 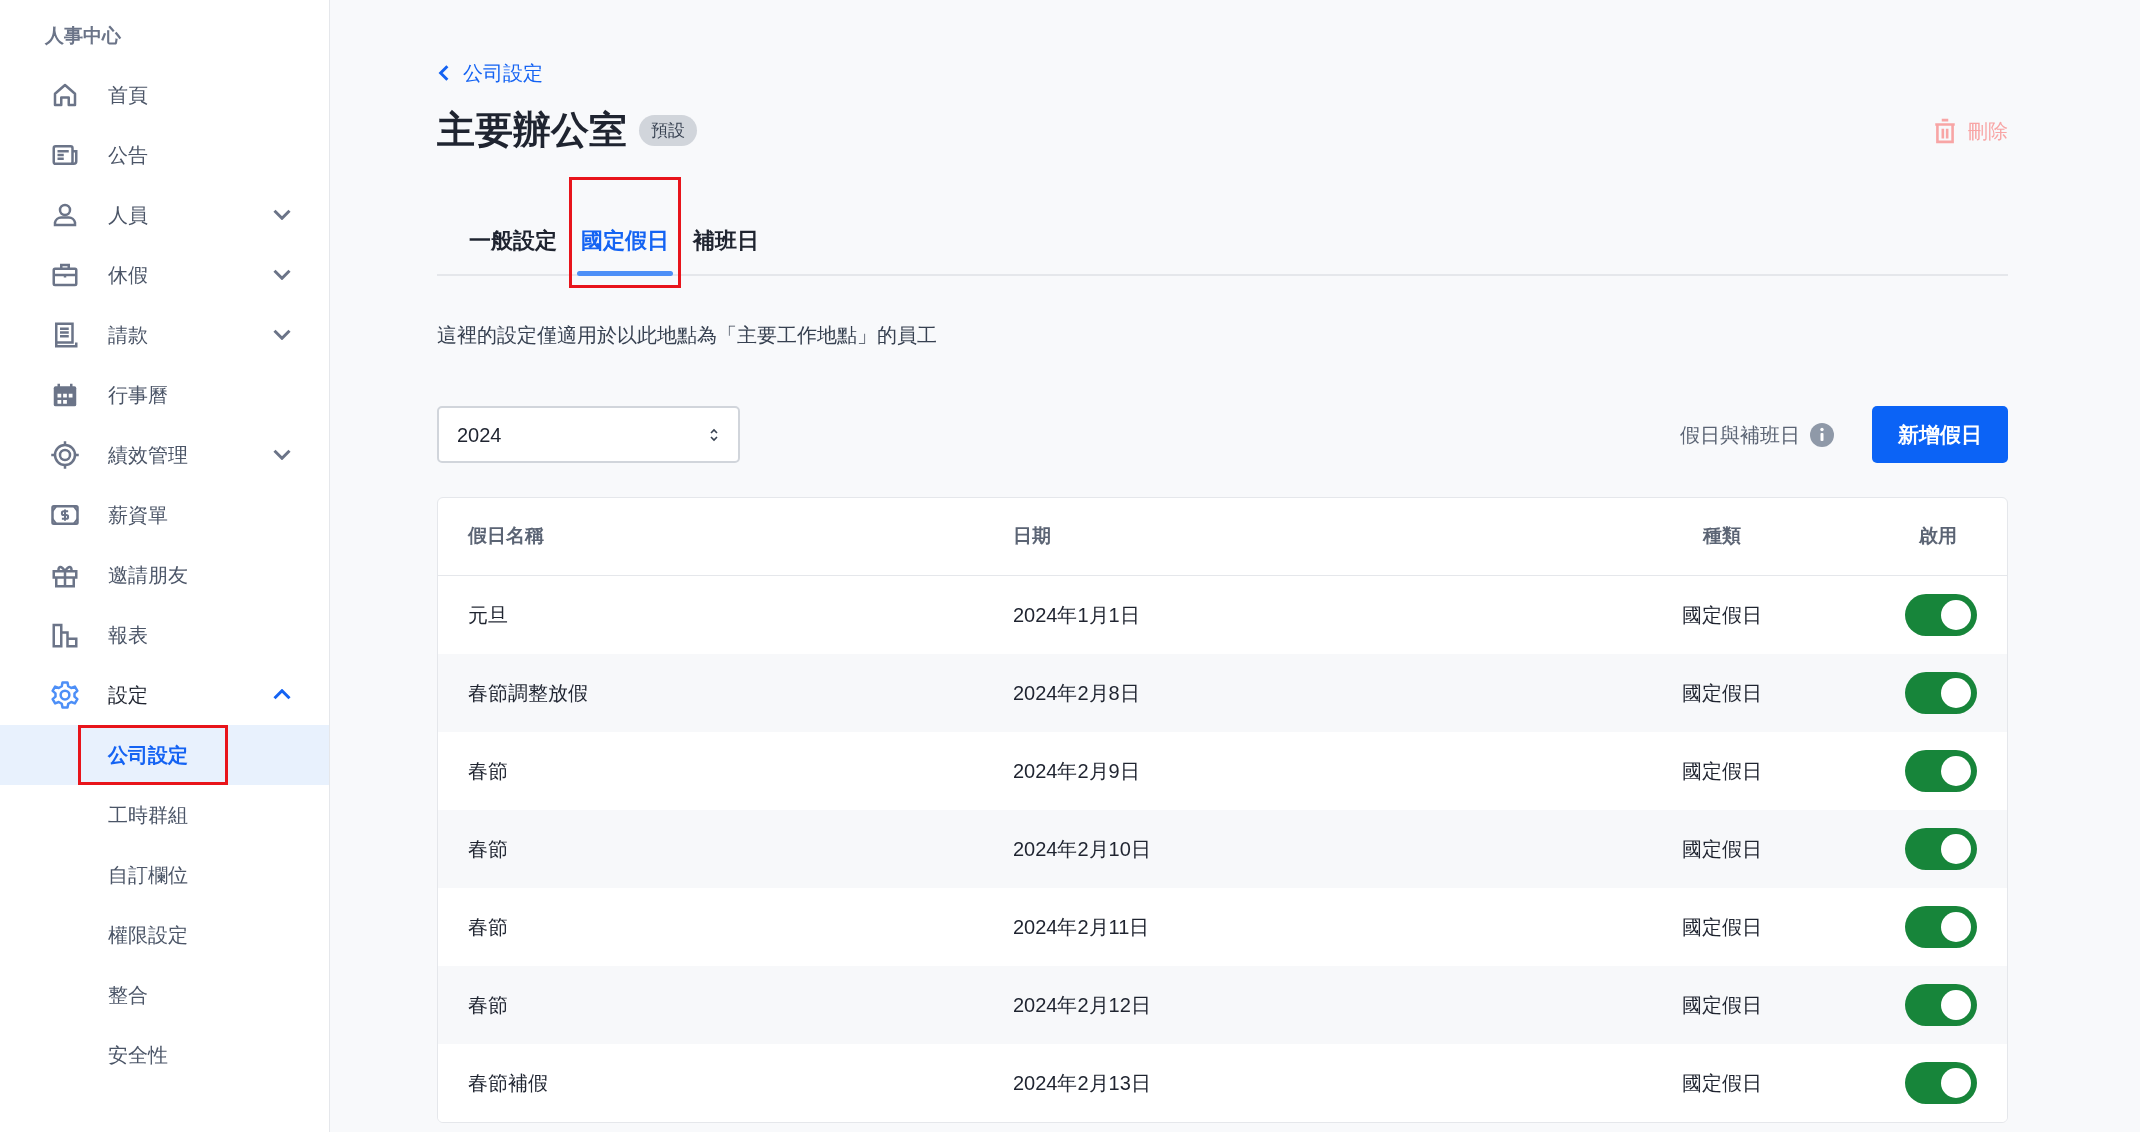 I want to click on nav-item: 報表, so click(x=164, y=634).